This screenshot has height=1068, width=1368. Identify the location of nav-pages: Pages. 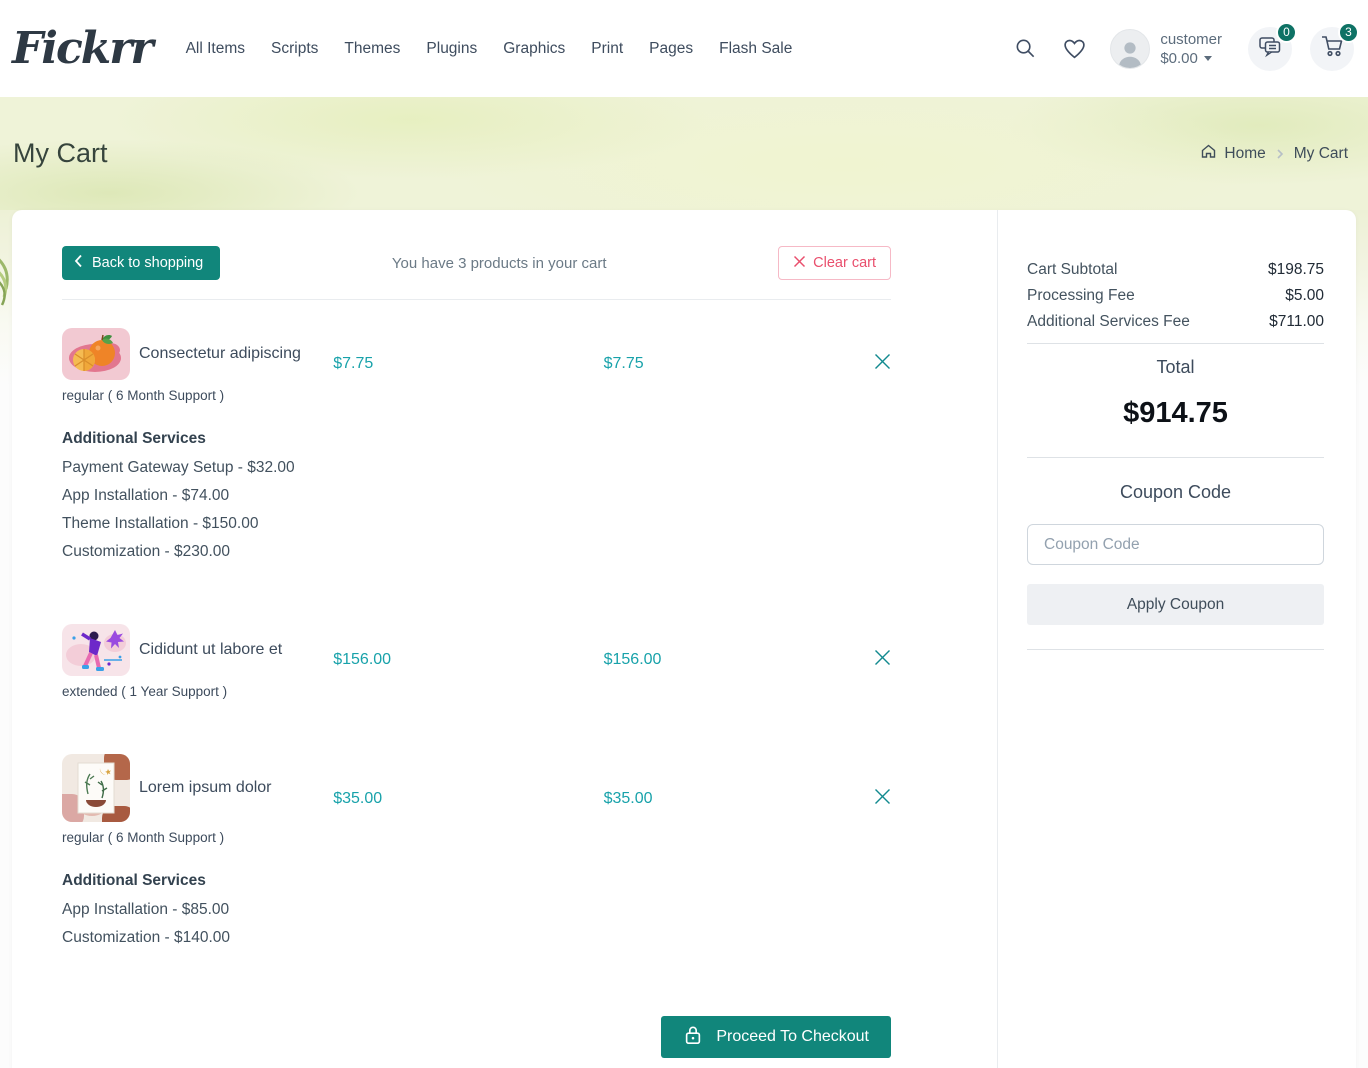
(671, 49).